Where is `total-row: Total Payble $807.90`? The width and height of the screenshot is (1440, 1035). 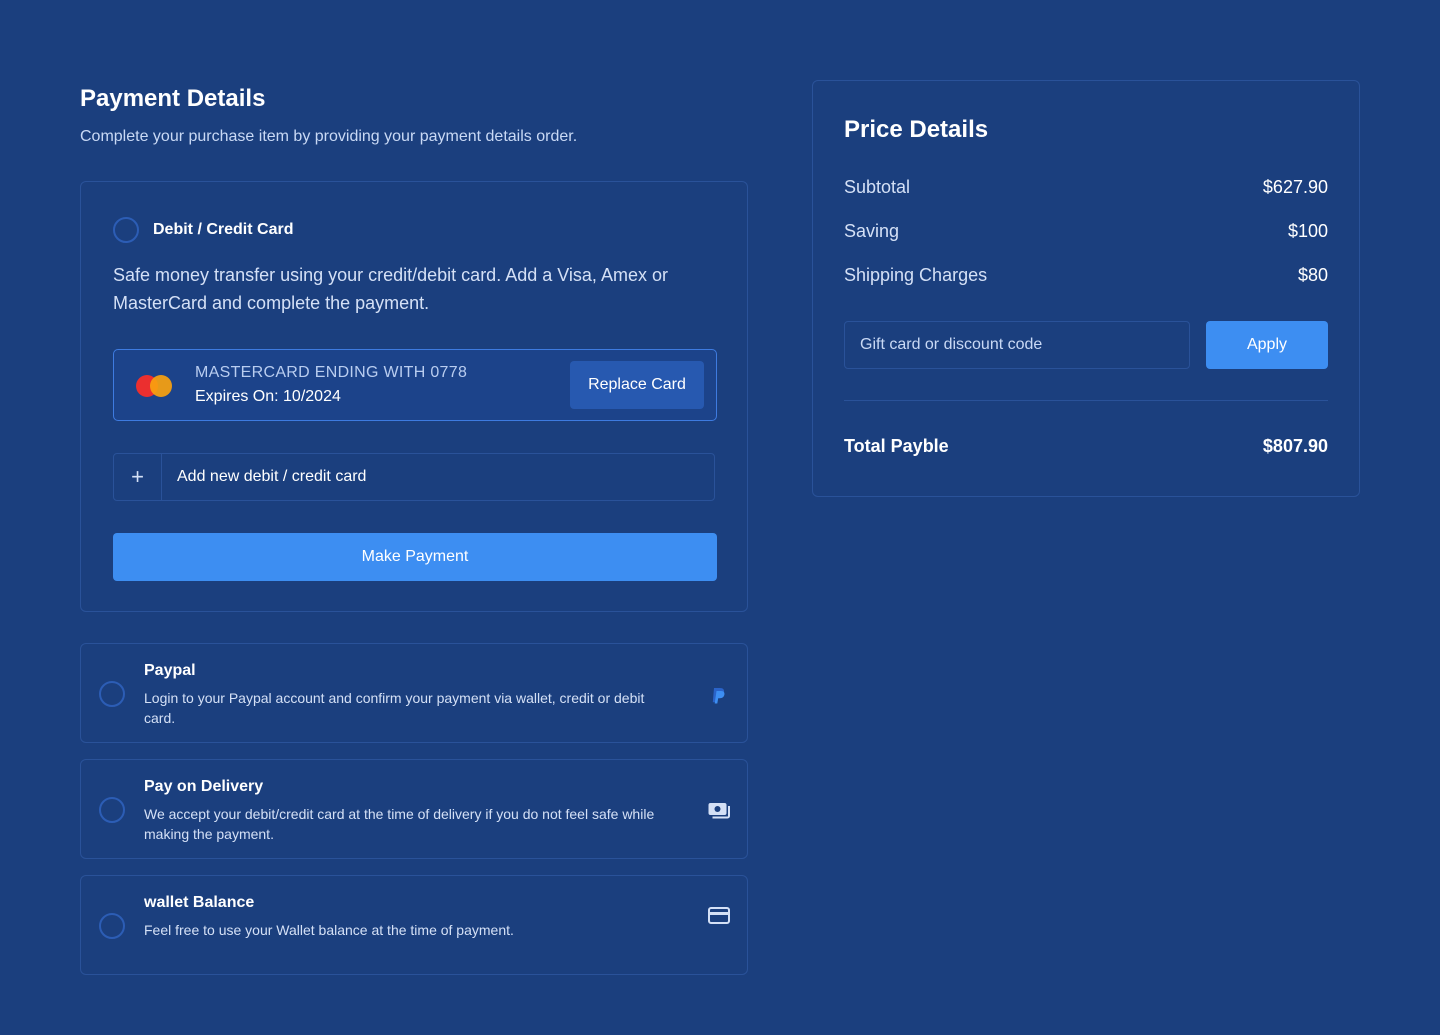 total-row: Total Payble $807.90 is located at coordinates (1086, 446).